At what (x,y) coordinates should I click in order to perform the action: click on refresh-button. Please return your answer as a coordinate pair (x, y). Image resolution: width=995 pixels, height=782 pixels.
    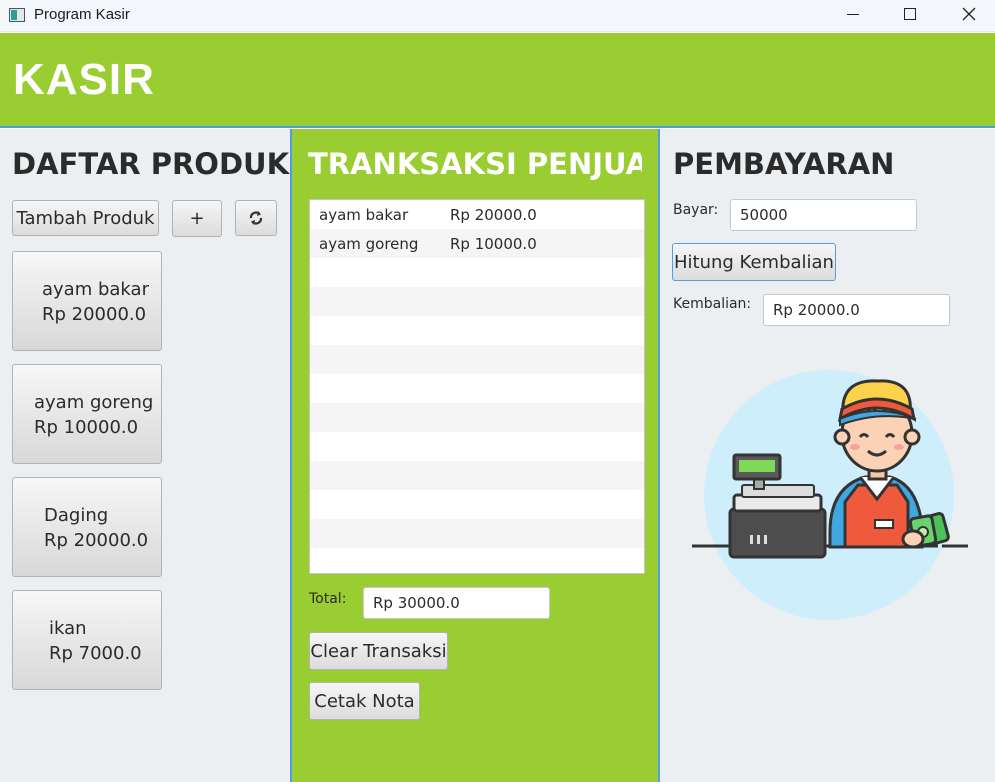
    Looking at the image, I should click on (256, 218).